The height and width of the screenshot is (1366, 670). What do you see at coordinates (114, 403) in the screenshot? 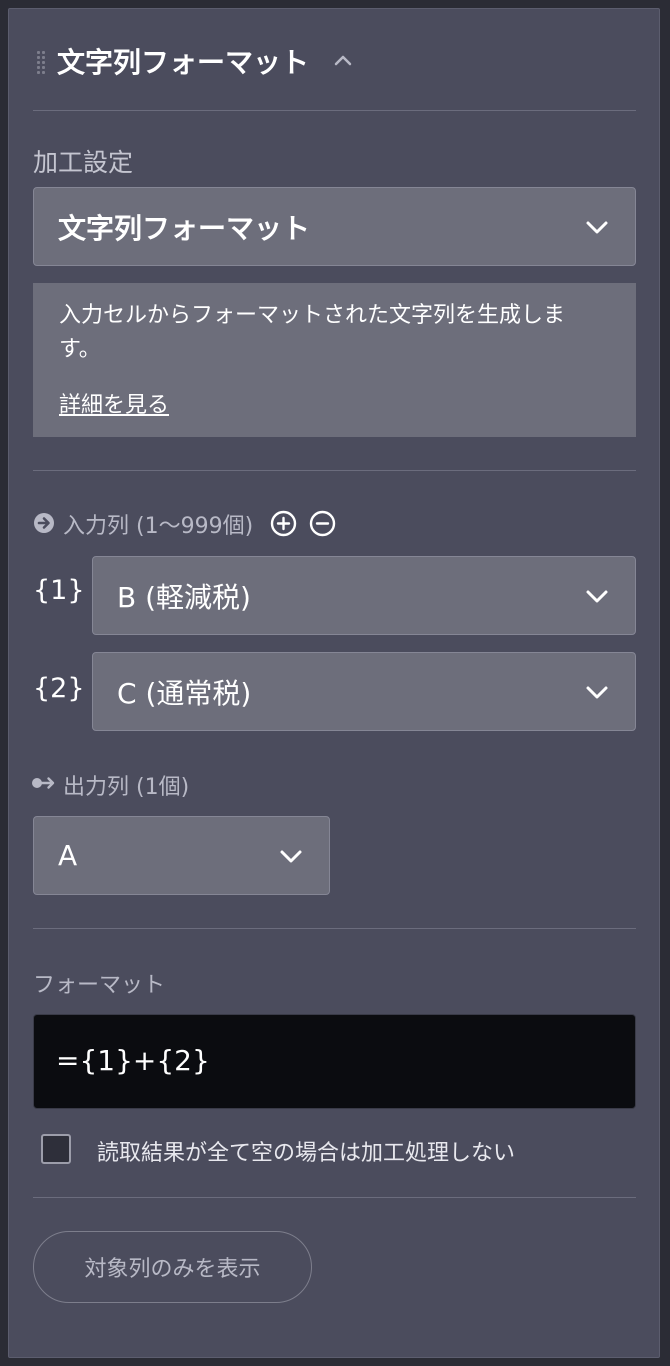
I see `details-link: 詳細を見る` at bounding box center [114, 403].